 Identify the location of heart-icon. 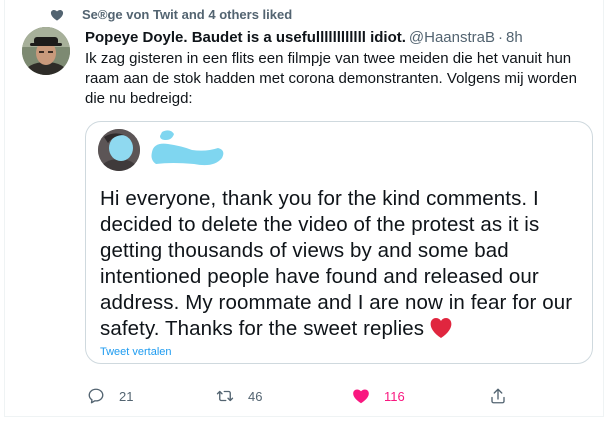
(57, 15).